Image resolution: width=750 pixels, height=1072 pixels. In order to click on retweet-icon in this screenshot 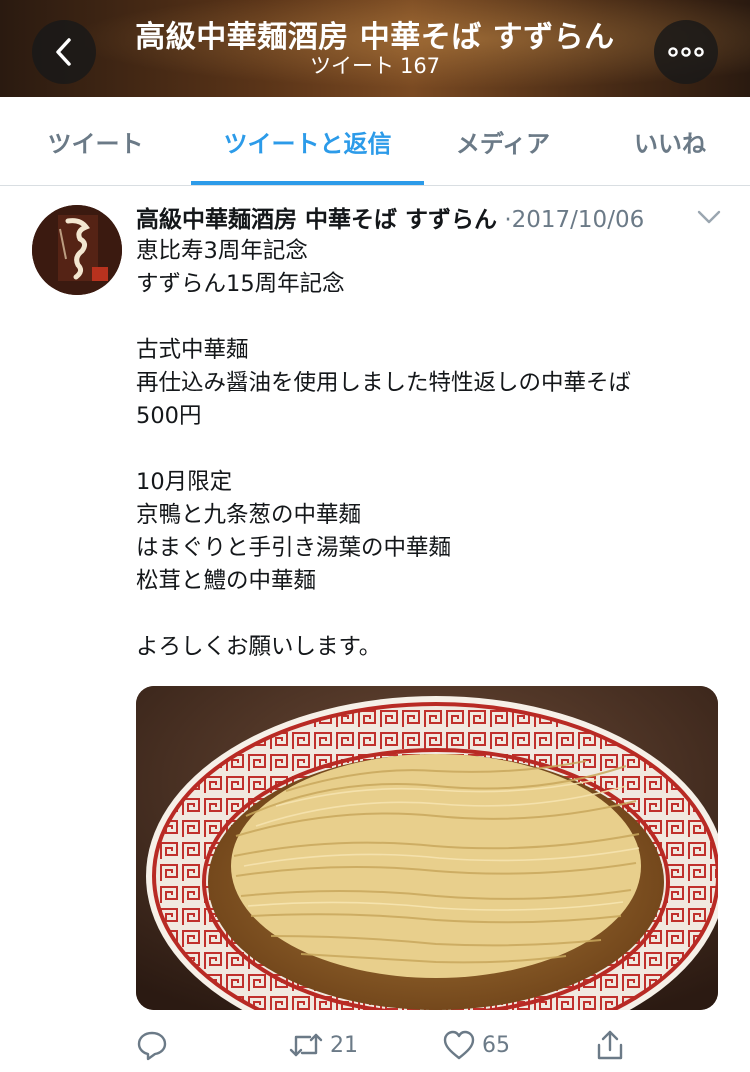, I will do `click(306, 1045)`.